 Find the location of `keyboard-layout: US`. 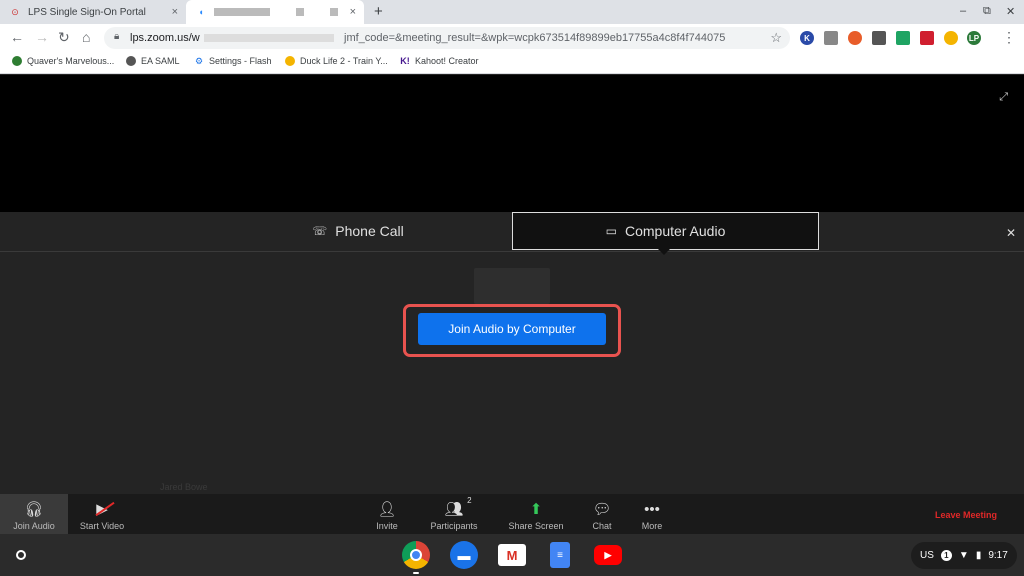

keyboard-layout: US is located at coordinates (927, 555).